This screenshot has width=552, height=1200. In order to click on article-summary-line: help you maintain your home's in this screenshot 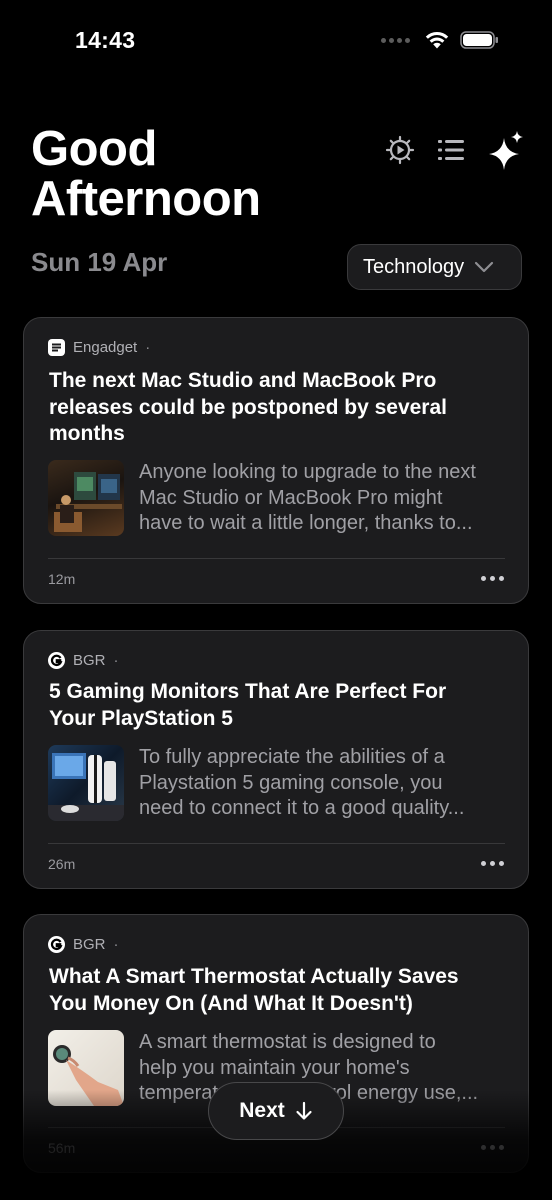, I will do `click(274, 1067)`.